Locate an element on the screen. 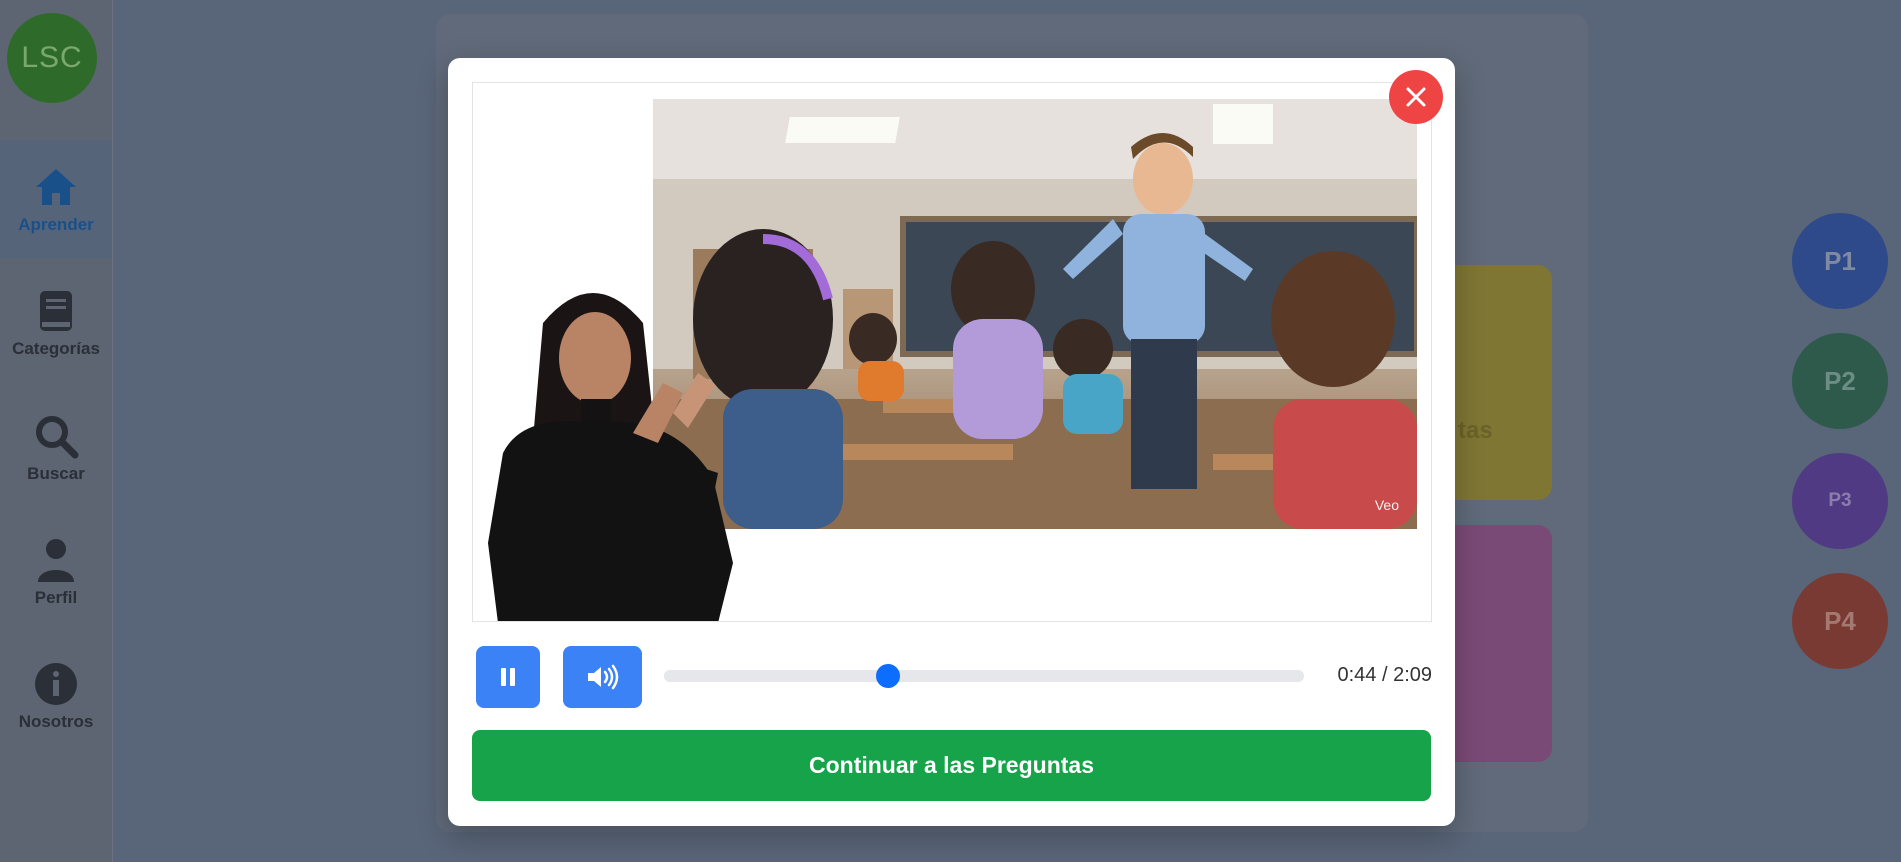  category-card-label: tas is located at coordinates (1475, 430).